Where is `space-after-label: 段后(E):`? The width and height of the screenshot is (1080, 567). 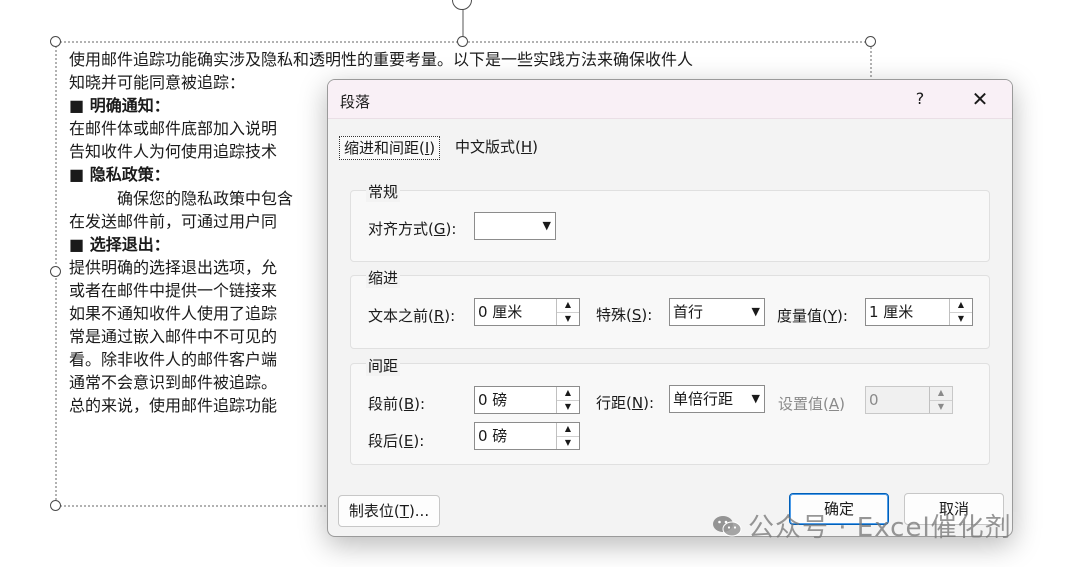 space-after-label: 段后(E): is located at coordinates (396, 441).